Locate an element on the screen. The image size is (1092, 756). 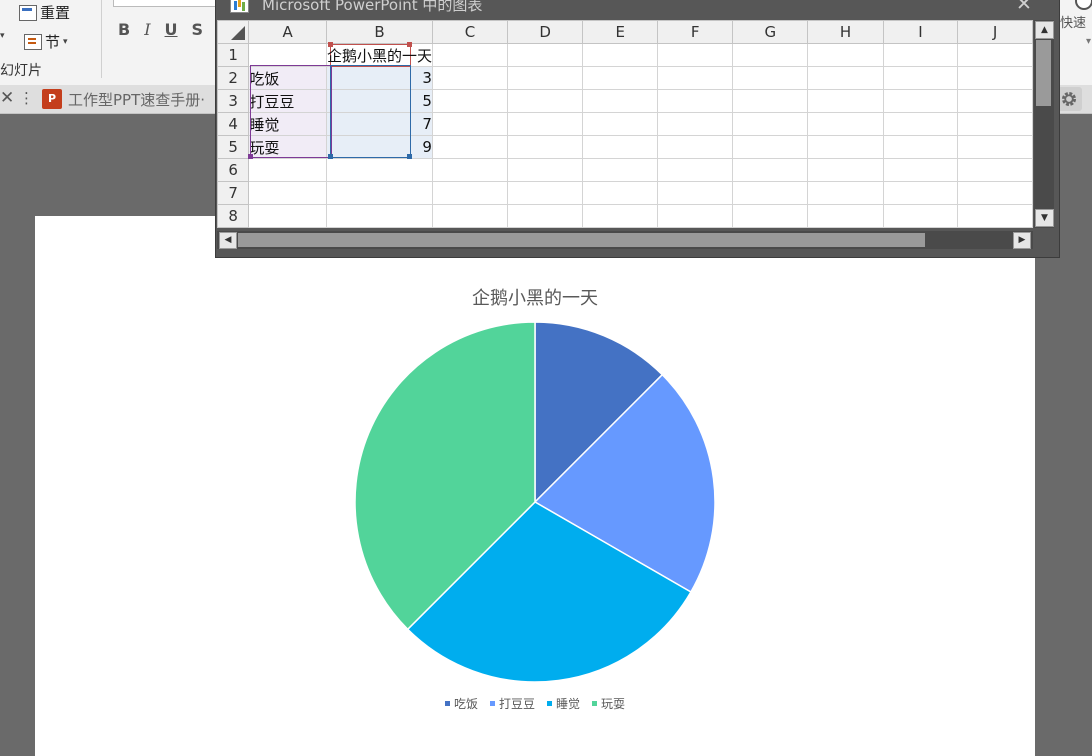
sheet-cell: 吃饭 is located at coordinates (287, 78).